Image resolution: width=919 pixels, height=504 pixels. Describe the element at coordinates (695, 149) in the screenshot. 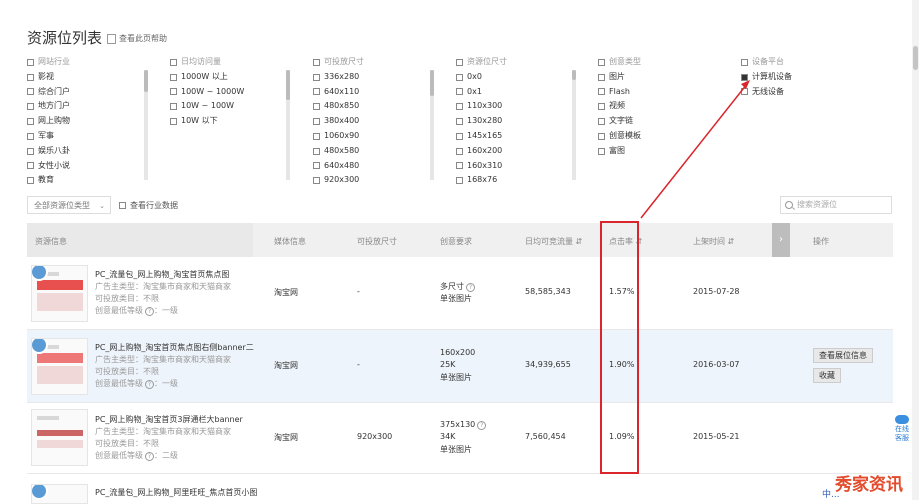

I see `annotation-arrow-icon` at that location.